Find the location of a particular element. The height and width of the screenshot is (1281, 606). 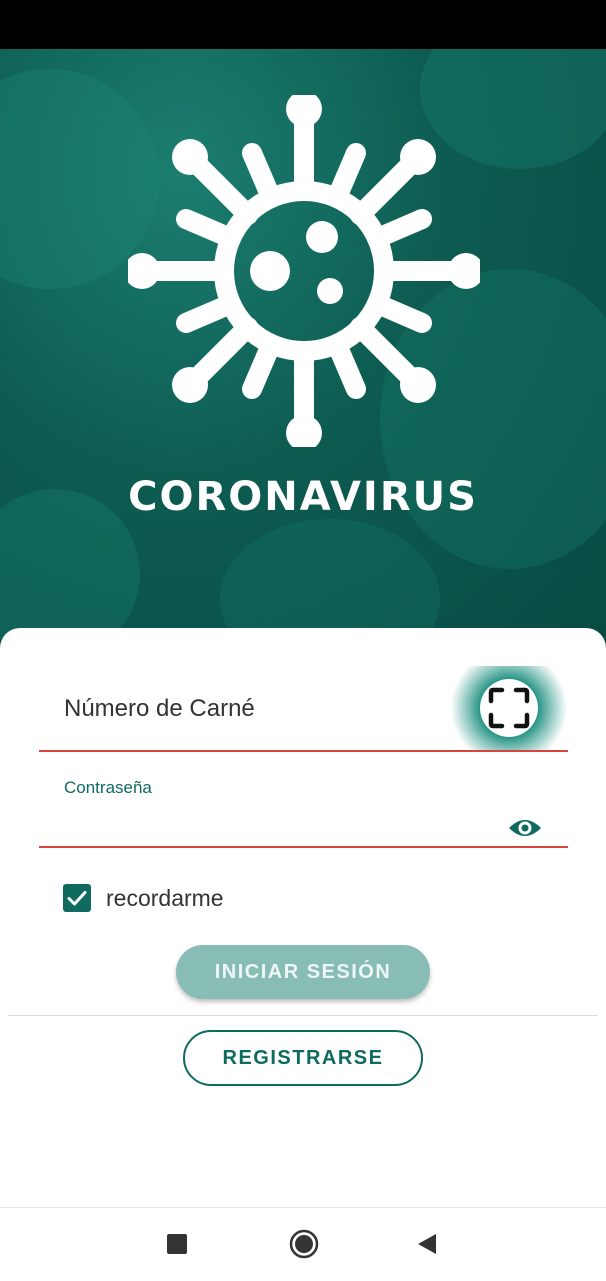

recent-apps-button is located at coordinates (177, 1246).